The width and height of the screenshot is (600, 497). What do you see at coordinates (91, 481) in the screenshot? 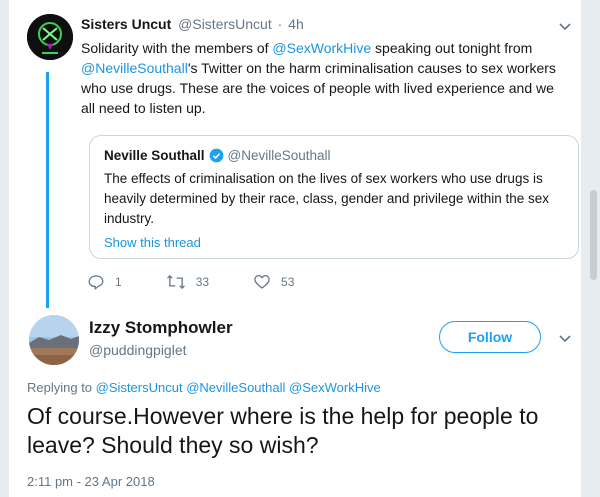
I see `tweet-timestamp: 2:11 pm - 23 Apr 2018` at bounding box center [91, 481].